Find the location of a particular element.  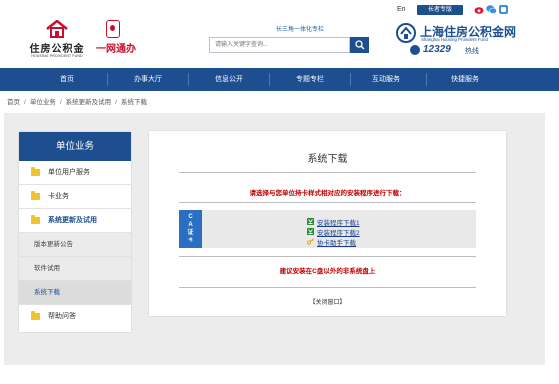

sidebar-subitem-trial: 软件试用 is located at coordinates (75, 269).